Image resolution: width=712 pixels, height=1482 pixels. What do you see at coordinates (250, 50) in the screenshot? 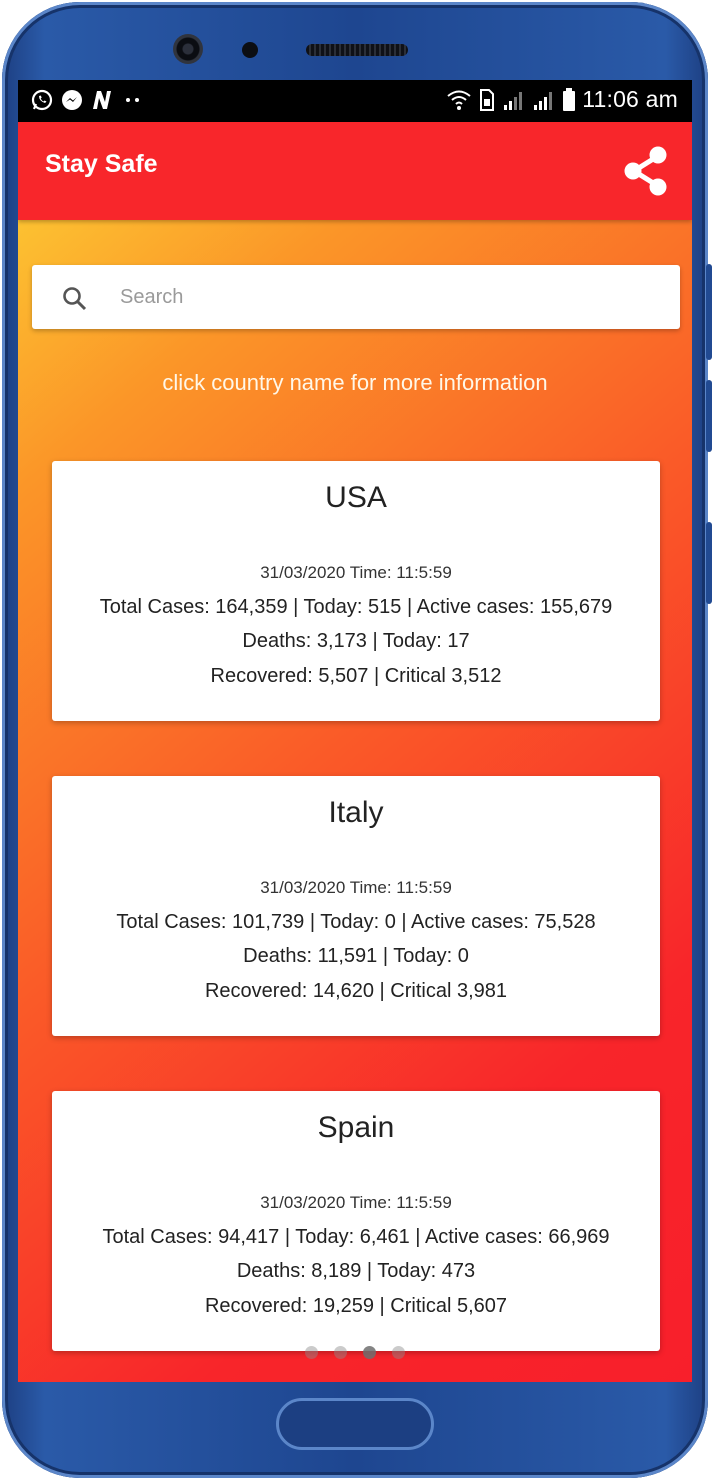
I see `proximity-sensor` at bounding box center [250, 50].